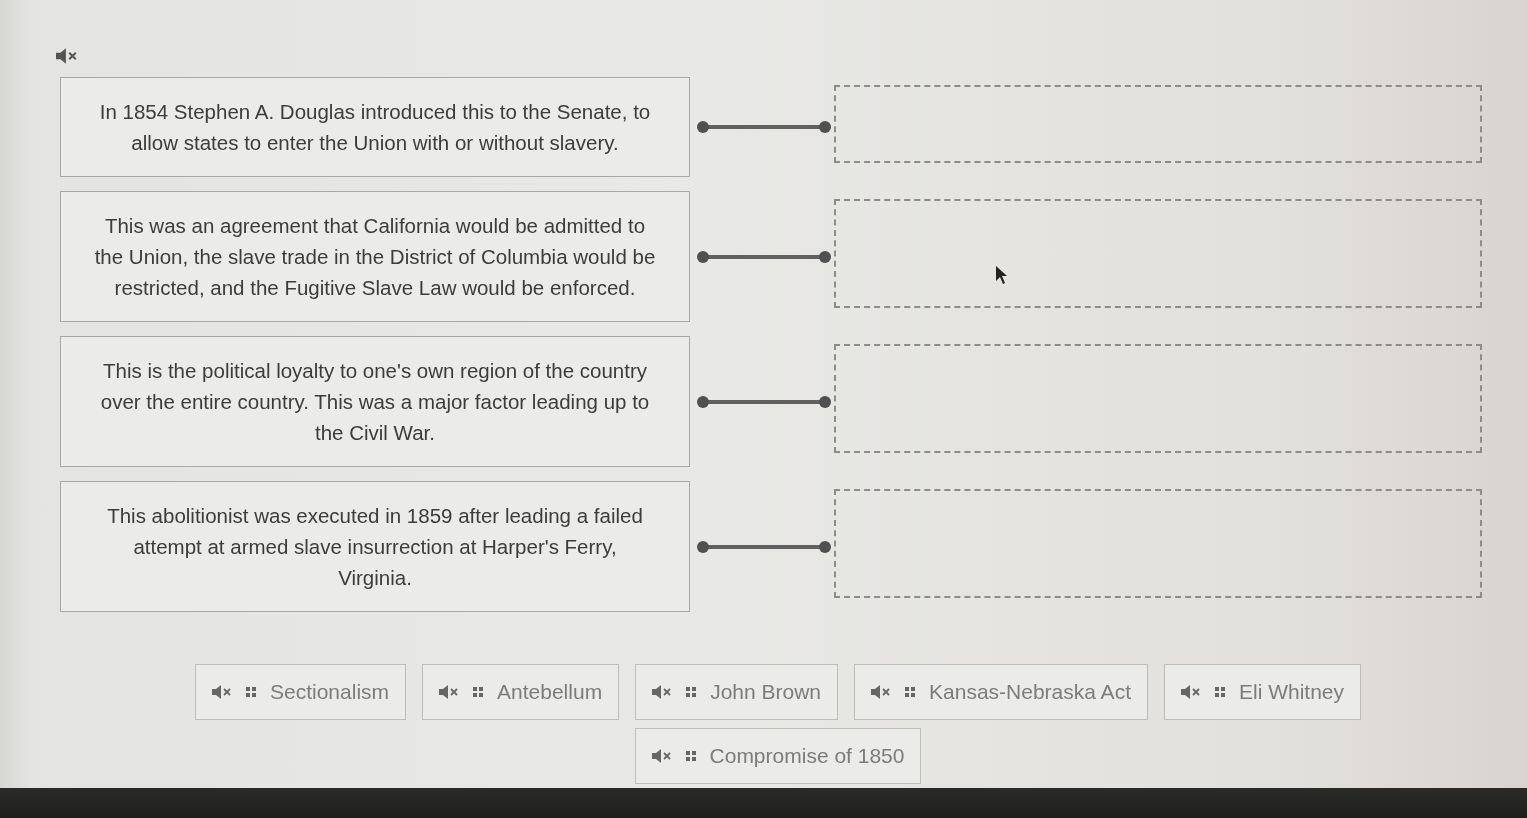 The height and width of the screenshot is (818, 1527). What do you see at coordinates (375, 256) in the screenshot?
I see `prompt-card: This was an agreement that California would be admitted to the Union, the slave trade in the District of Columbia would be restricted, and the Fugitive Slave Law would be enforced.` at bounding box center [375, 256].